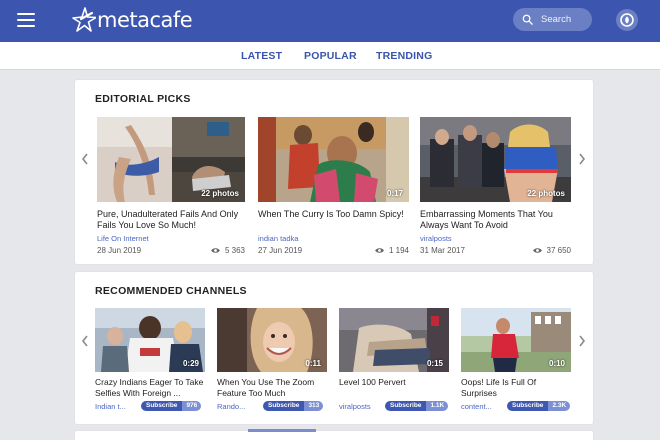  Describe the element at coordinates (145, 20) in the screenshot. I see `logo-text: metacafe` at that location.